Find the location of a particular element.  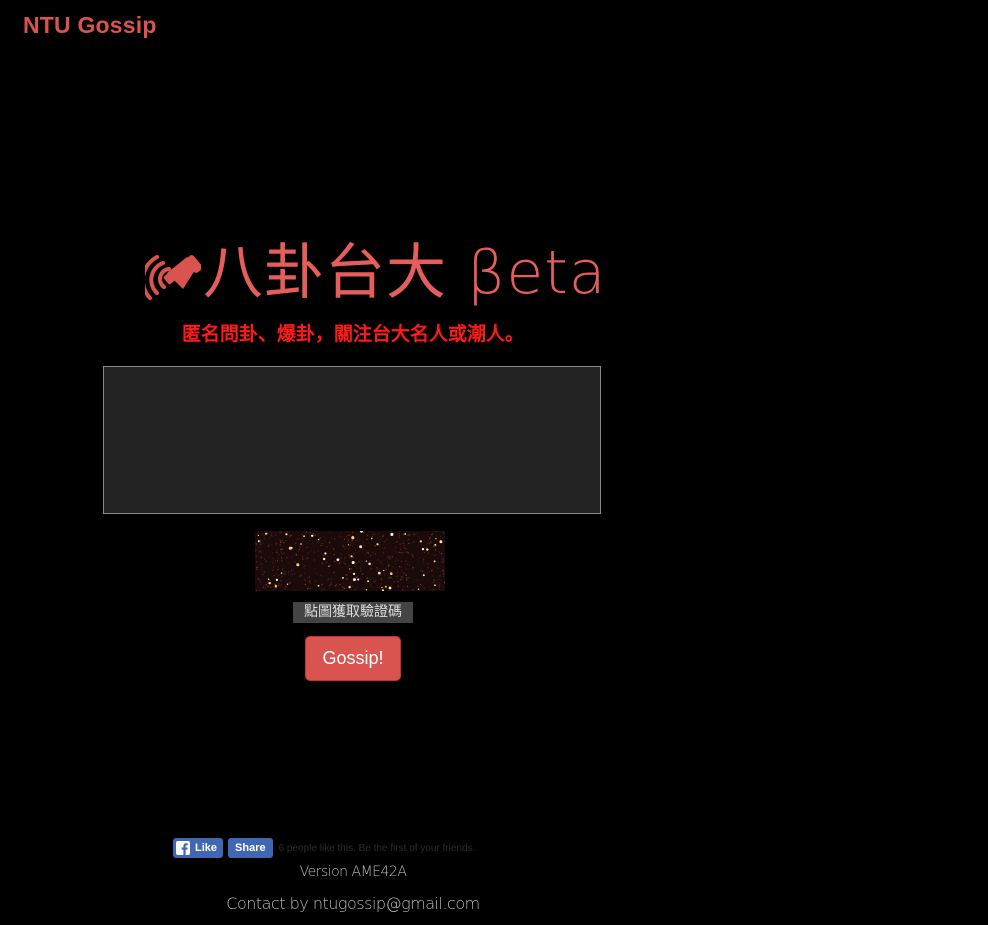

page-title: 八卦台大 βeta is located at coordinates (405, 273).